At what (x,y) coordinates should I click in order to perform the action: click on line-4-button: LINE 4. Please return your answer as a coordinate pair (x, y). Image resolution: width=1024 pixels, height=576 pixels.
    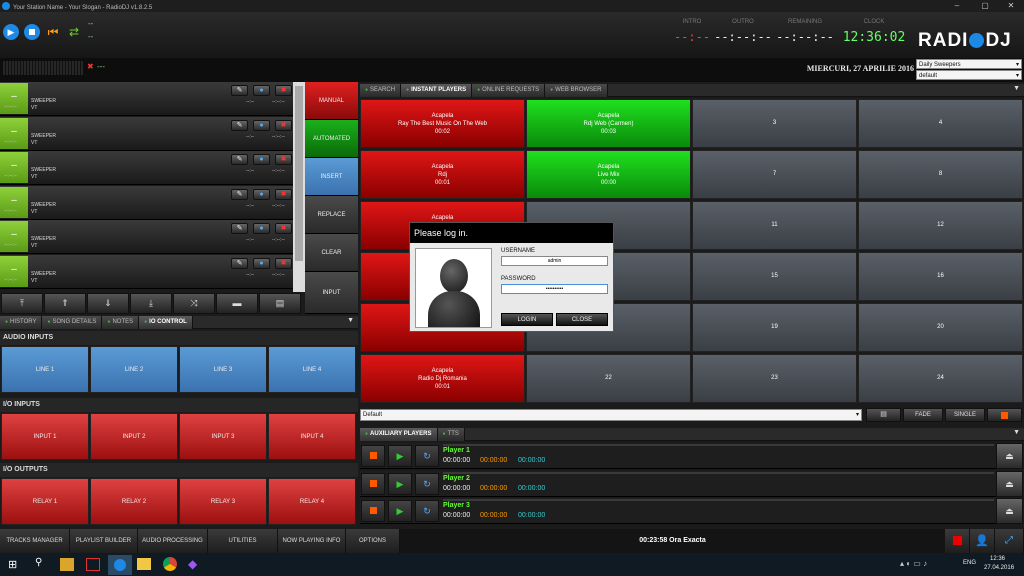
    Looking at the image, I should click on (312, 369).